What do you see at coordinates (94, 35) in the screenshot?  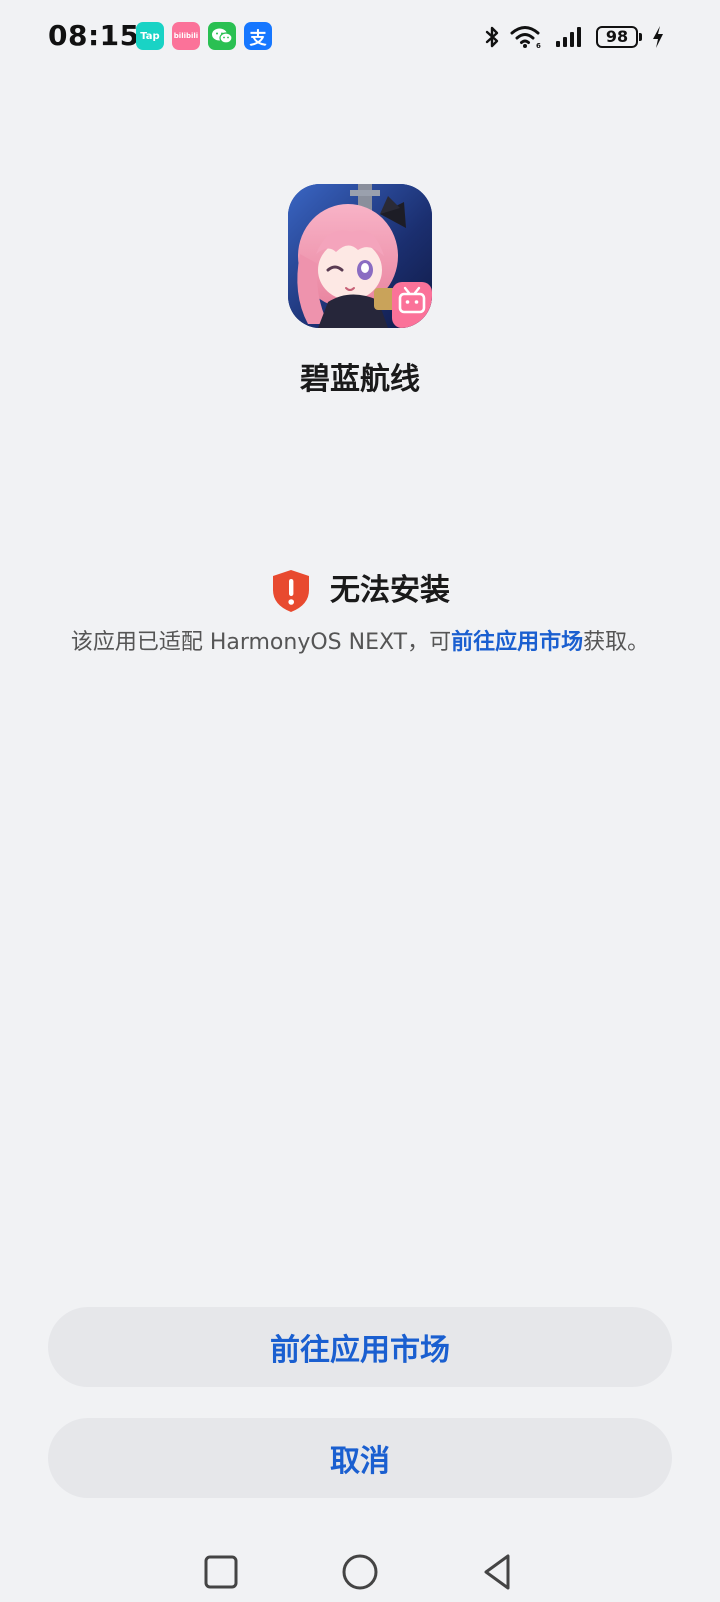 I see `status-time: 08:15` at bounding box center [94, 35].